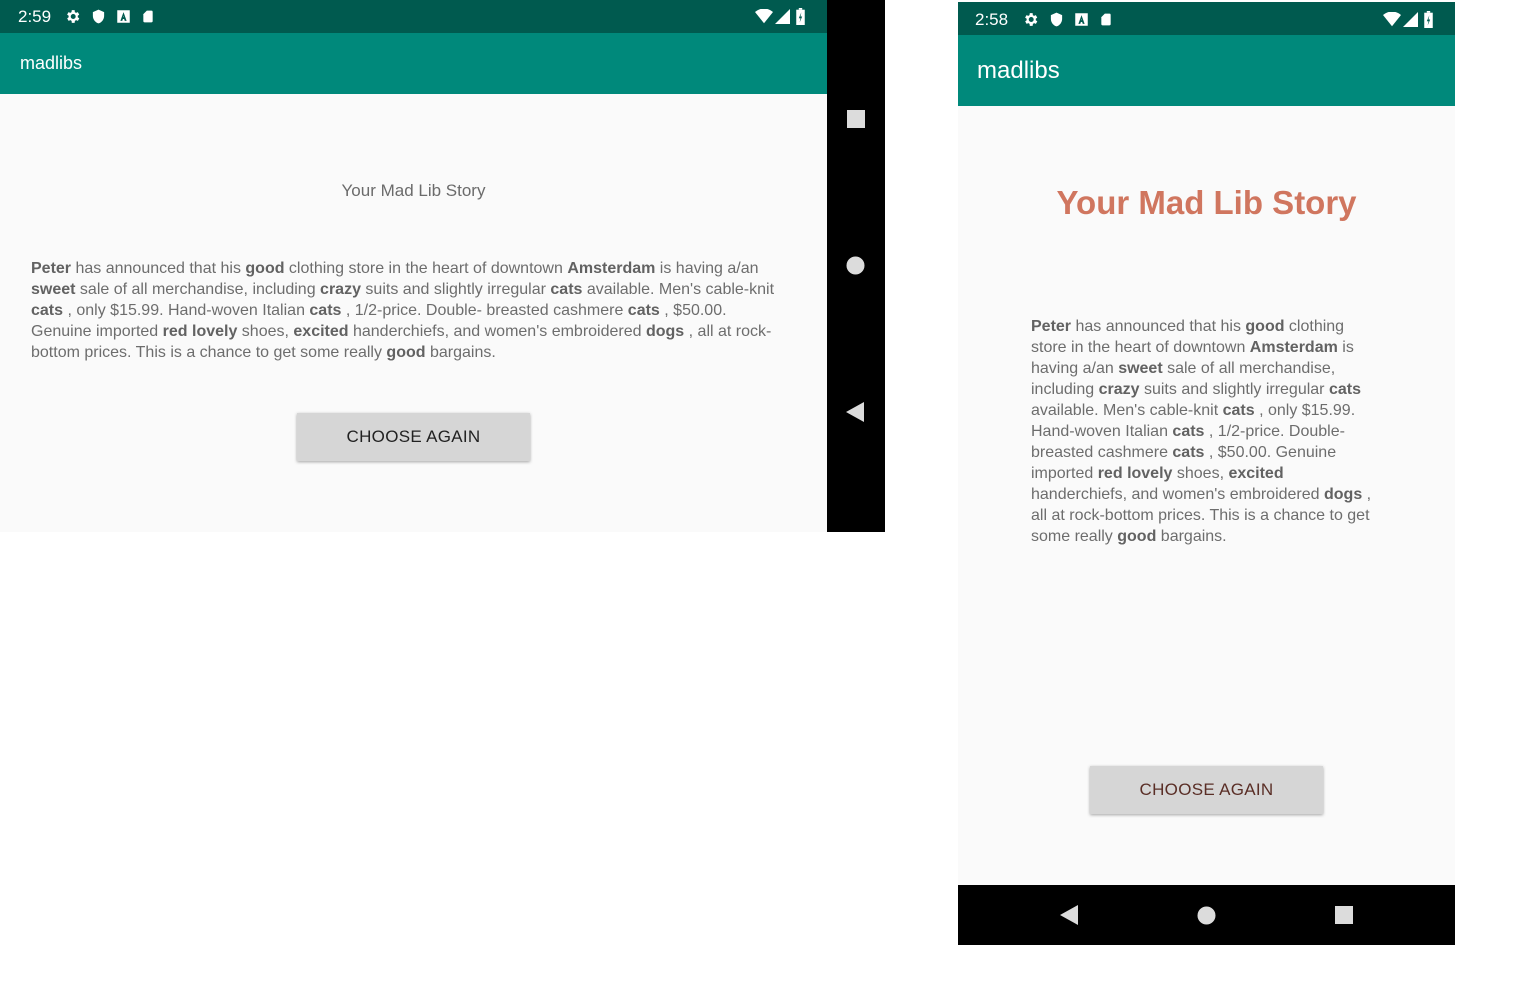 This screenshot has width=1536, height=988. What do you see at coordinates (198, 289) in the screenshot?
I see `story-fragment: sale of all merchandise, including` at bounding box center [198, 289].